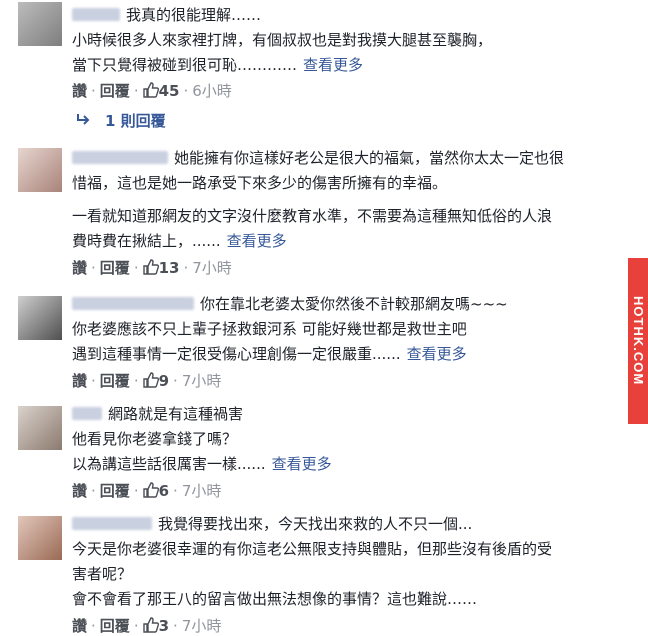 This screenshot has height=636, width=648. I want to click on comment-line: 惜福，這也是她一路承受下來多少的傷害所擁有的幸福。, so click(260, 183).